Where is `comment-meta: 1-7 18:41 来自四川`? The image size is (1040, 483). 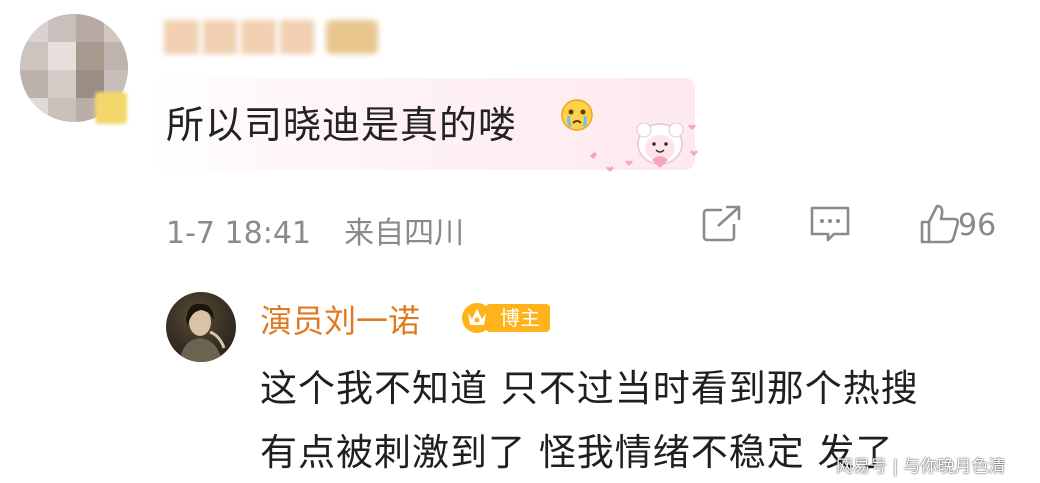 comment-meta: 1-7 18:41 来自四川 is located at coordinates (315, 230).